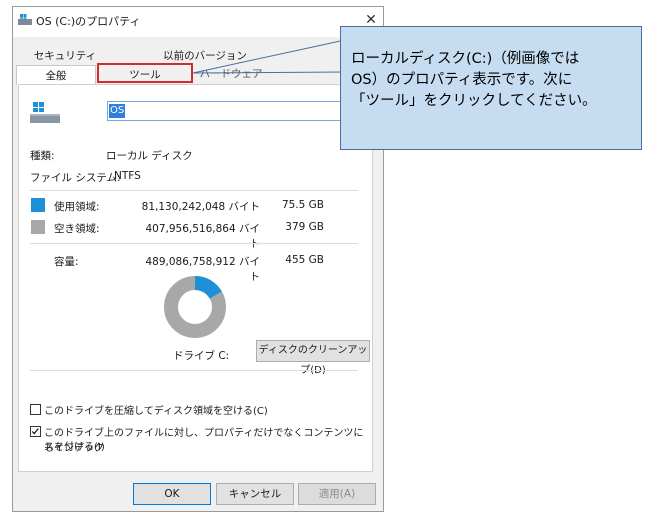 Image resolution: width=647 pixels, height=518 pixels. I want to click on compress-label: このドライブを圧縮してディスク領域を空ける(C), so click(156, 411).